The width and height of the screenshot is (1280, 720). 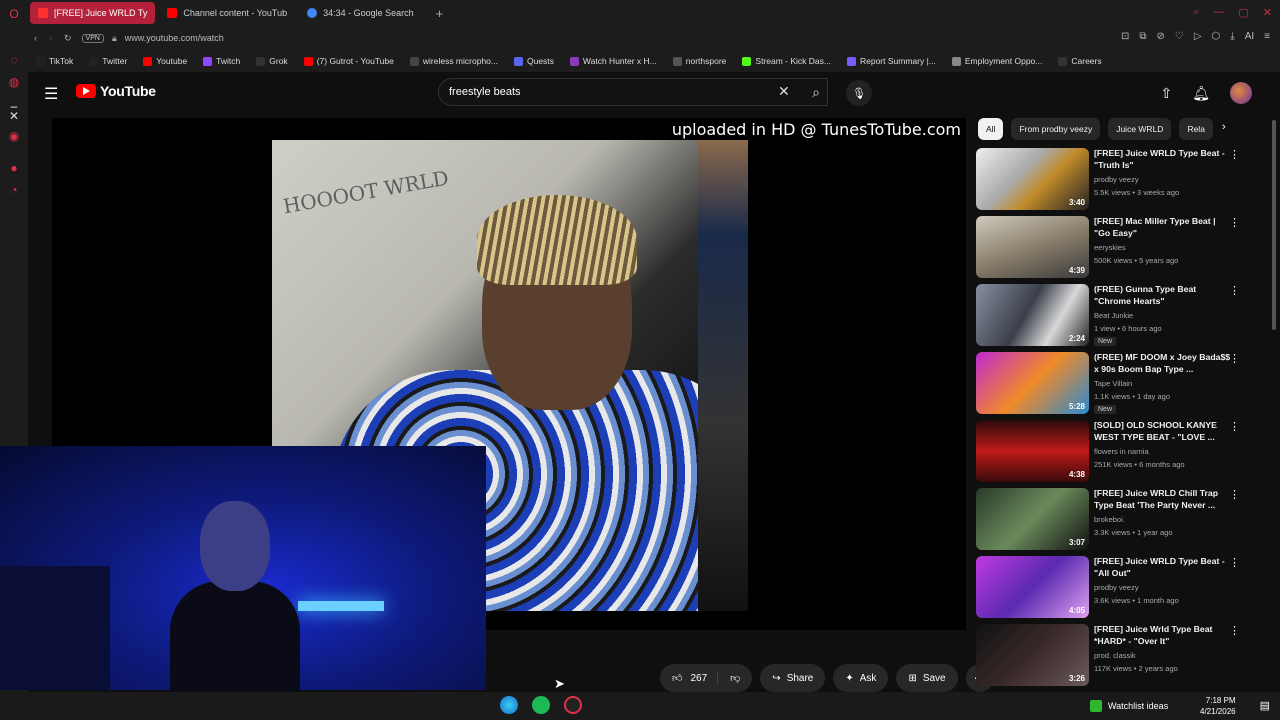 What do you see at coordinates (1164, 295) in the screenshot?
I see `video-title: (FREE) Gunna Type Beat "Chrome Hearts"` at bounding box center [1164, 295].